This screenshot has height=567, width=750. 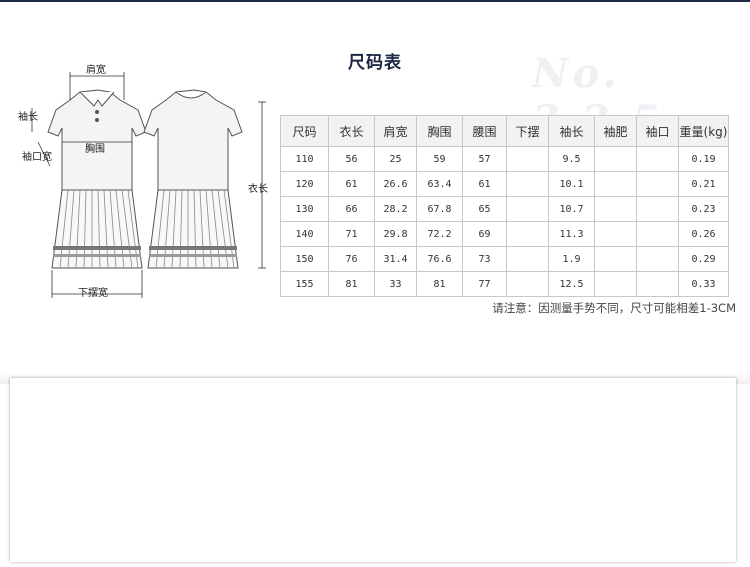 What do you see at coordinates (395, 259) in the screenshot?
I see `table-cell: 31.4` at bounding box center [395, 259].